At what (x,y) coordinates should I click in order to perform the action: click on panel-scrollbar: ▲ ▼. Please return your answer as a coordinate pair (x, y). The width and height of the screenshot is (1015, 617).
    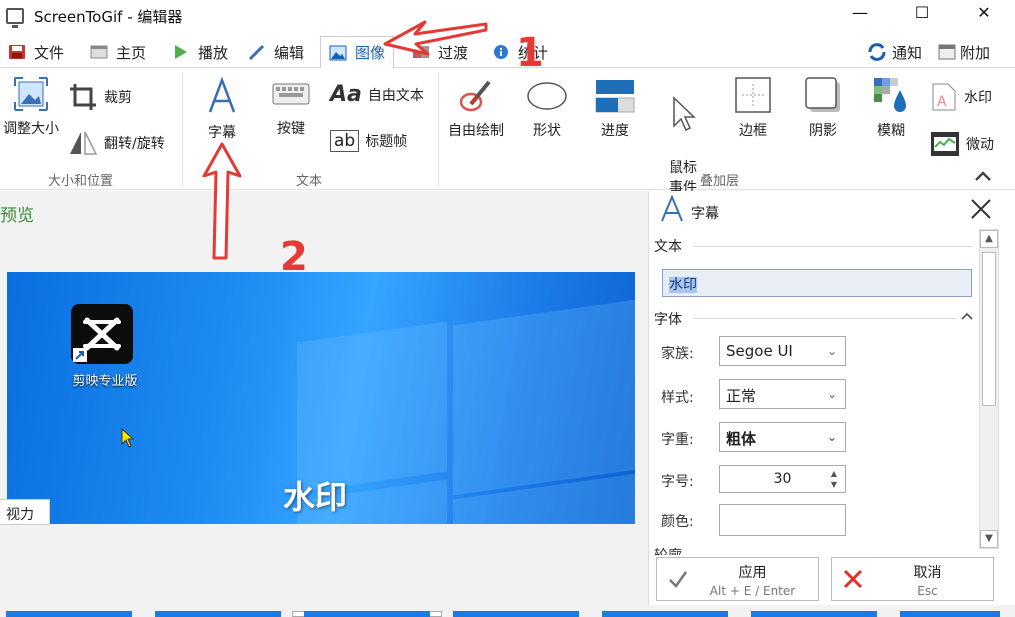
    Looking at the image, I should click on (989, 389).